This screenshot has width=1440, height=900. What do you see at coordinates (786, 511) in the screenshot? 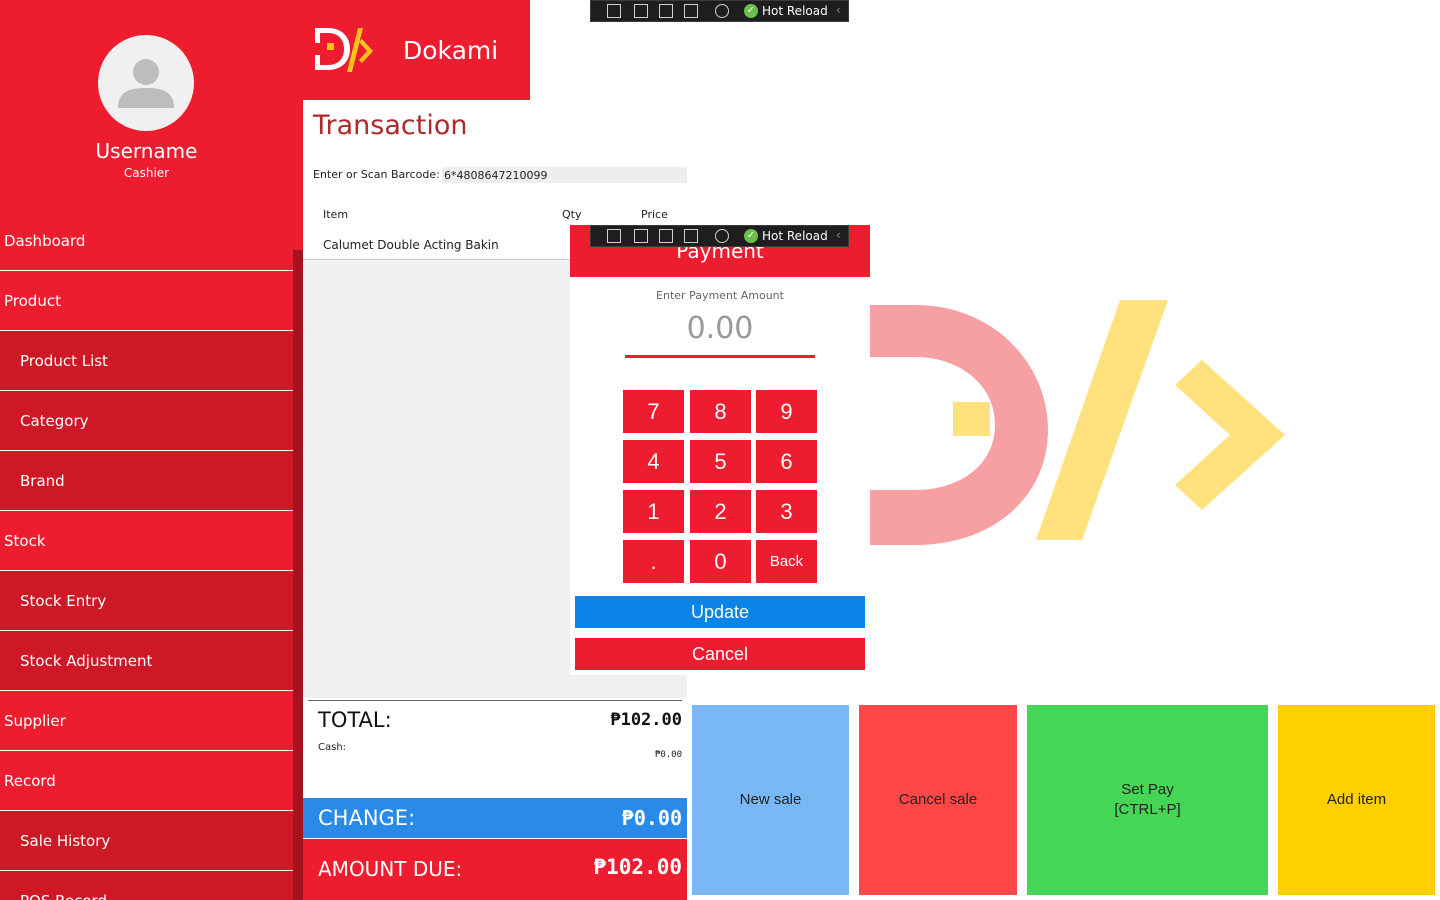
I see `key-3-button: 3` at bounding box center [786, 511].